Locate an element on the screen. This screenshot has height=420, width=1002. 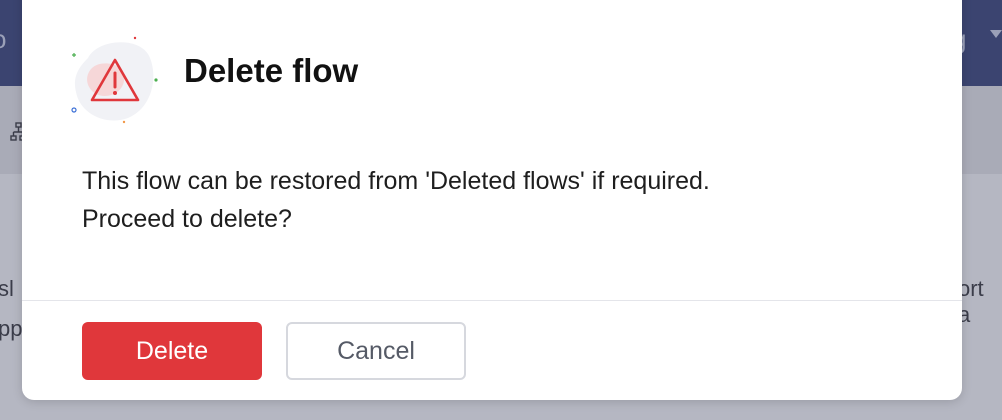
dialog-footer-divider is located at coordinates (492, 300).